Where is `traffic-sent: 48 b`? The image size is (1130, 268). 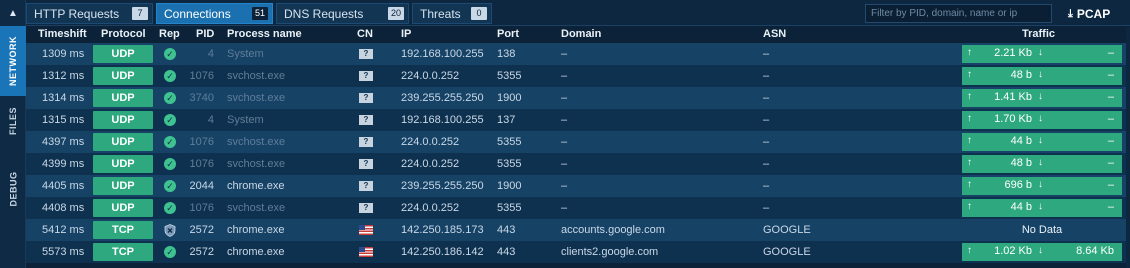
traffic-sent: 48 b is located at coordinates (1021, 75).